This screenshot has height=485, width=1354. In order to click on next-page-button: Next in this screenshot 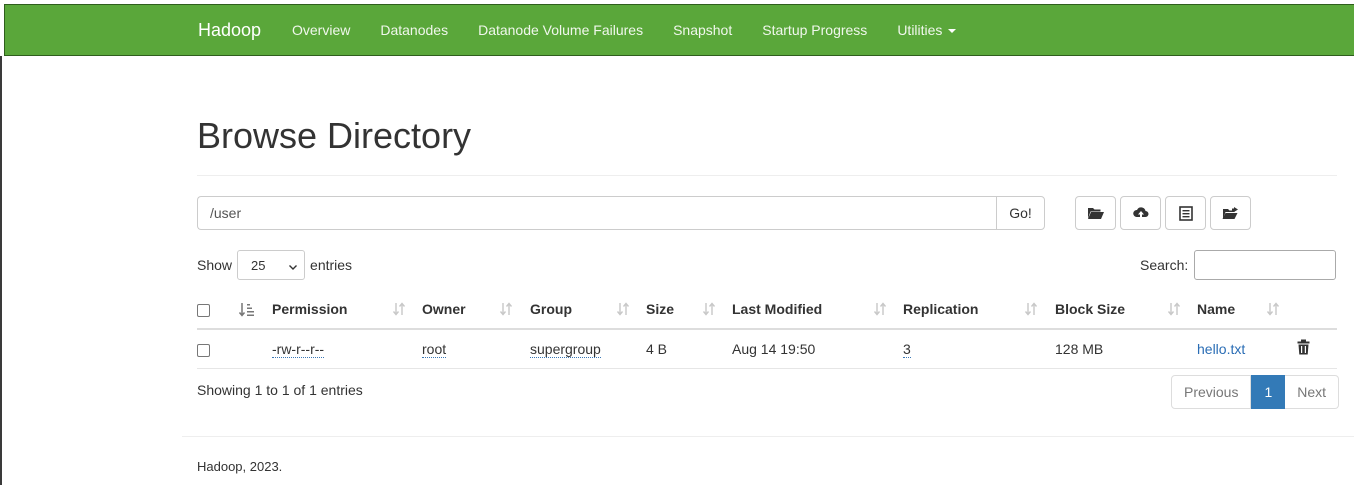, I will do `click(1312, 392)`.